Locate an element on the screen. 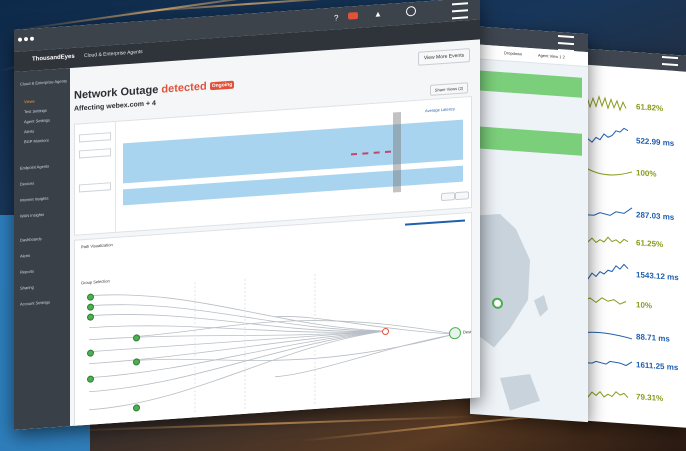  page-title: Network Outage detected Ongoing is located at coordinates (154, 90).